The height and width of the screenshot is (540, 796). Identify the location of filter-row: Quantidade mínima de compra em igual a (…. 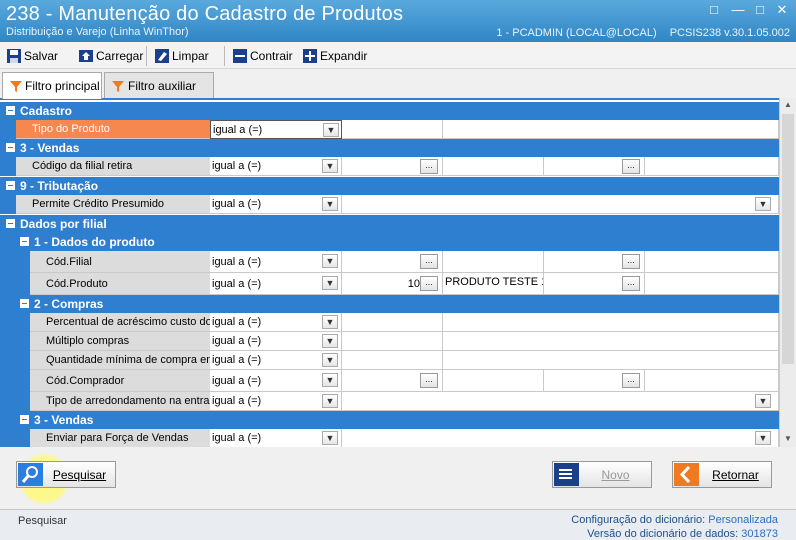
(389, 360).